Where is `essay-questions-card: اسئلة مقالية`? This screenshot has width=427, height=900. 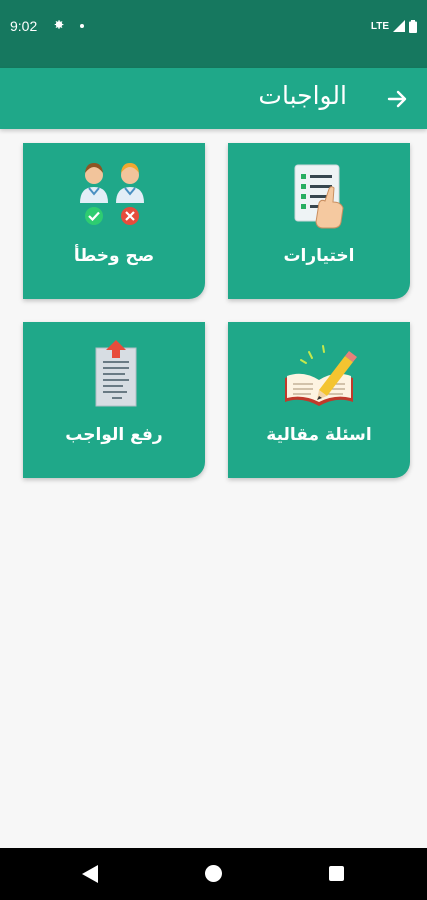 essay-questions-card: اسئلة مقالية is located at coordinates (319, 400).